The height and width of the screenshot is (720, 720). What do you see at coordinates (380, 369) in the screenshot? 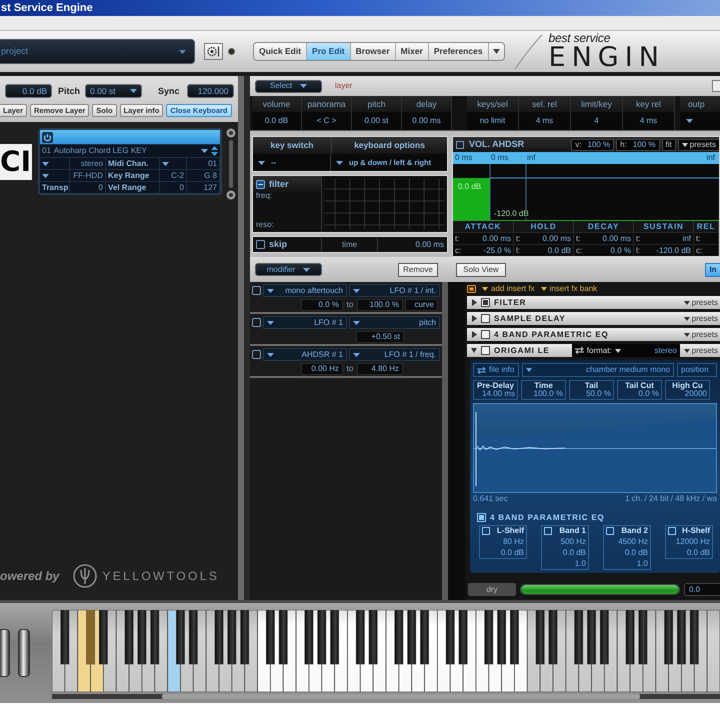
I see `range-end-field: 4.80 Hz` at bounding box center [380, 369].